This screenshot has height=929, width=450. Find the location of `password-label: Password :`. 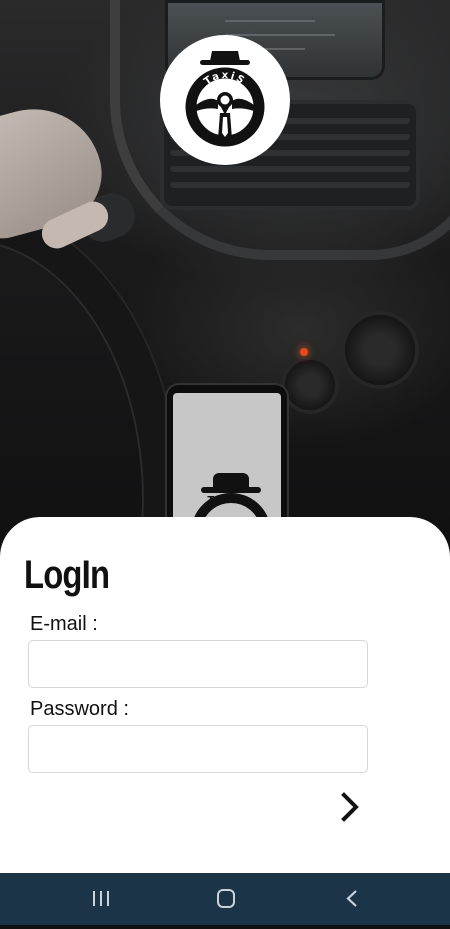

password-label: Password : is located at coordinates (79, 709).